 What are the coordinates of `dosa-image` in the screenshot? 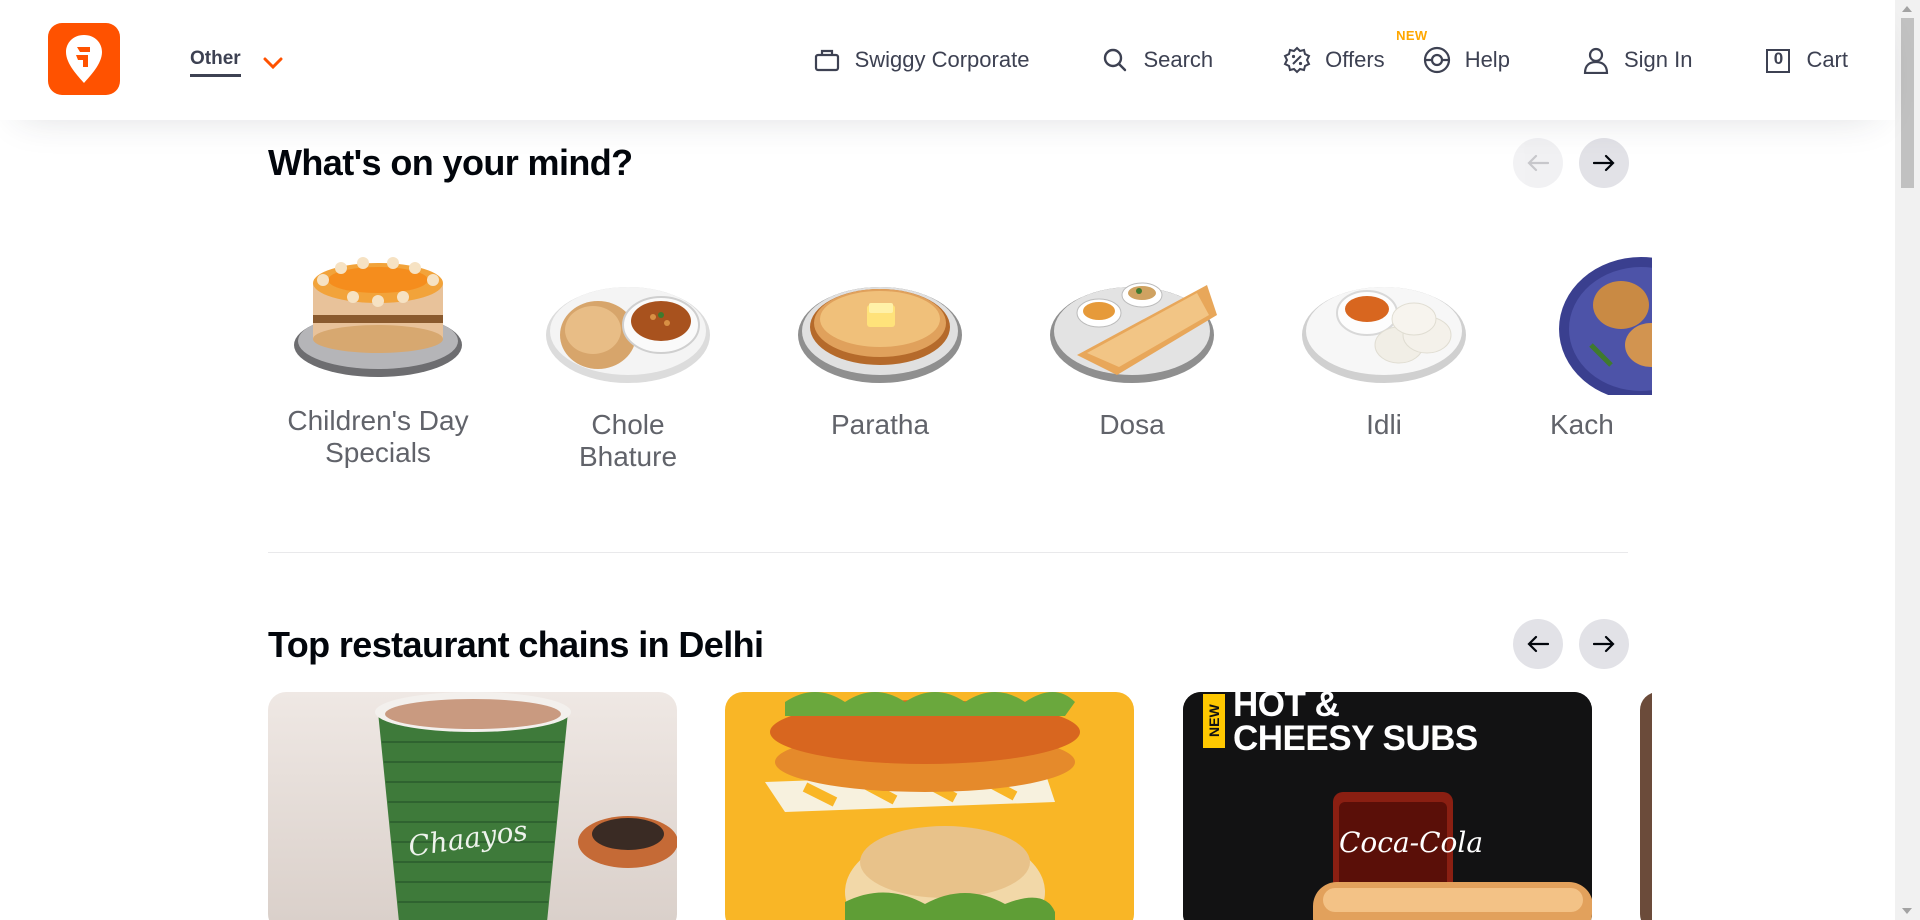 It's located at (1132, 330).